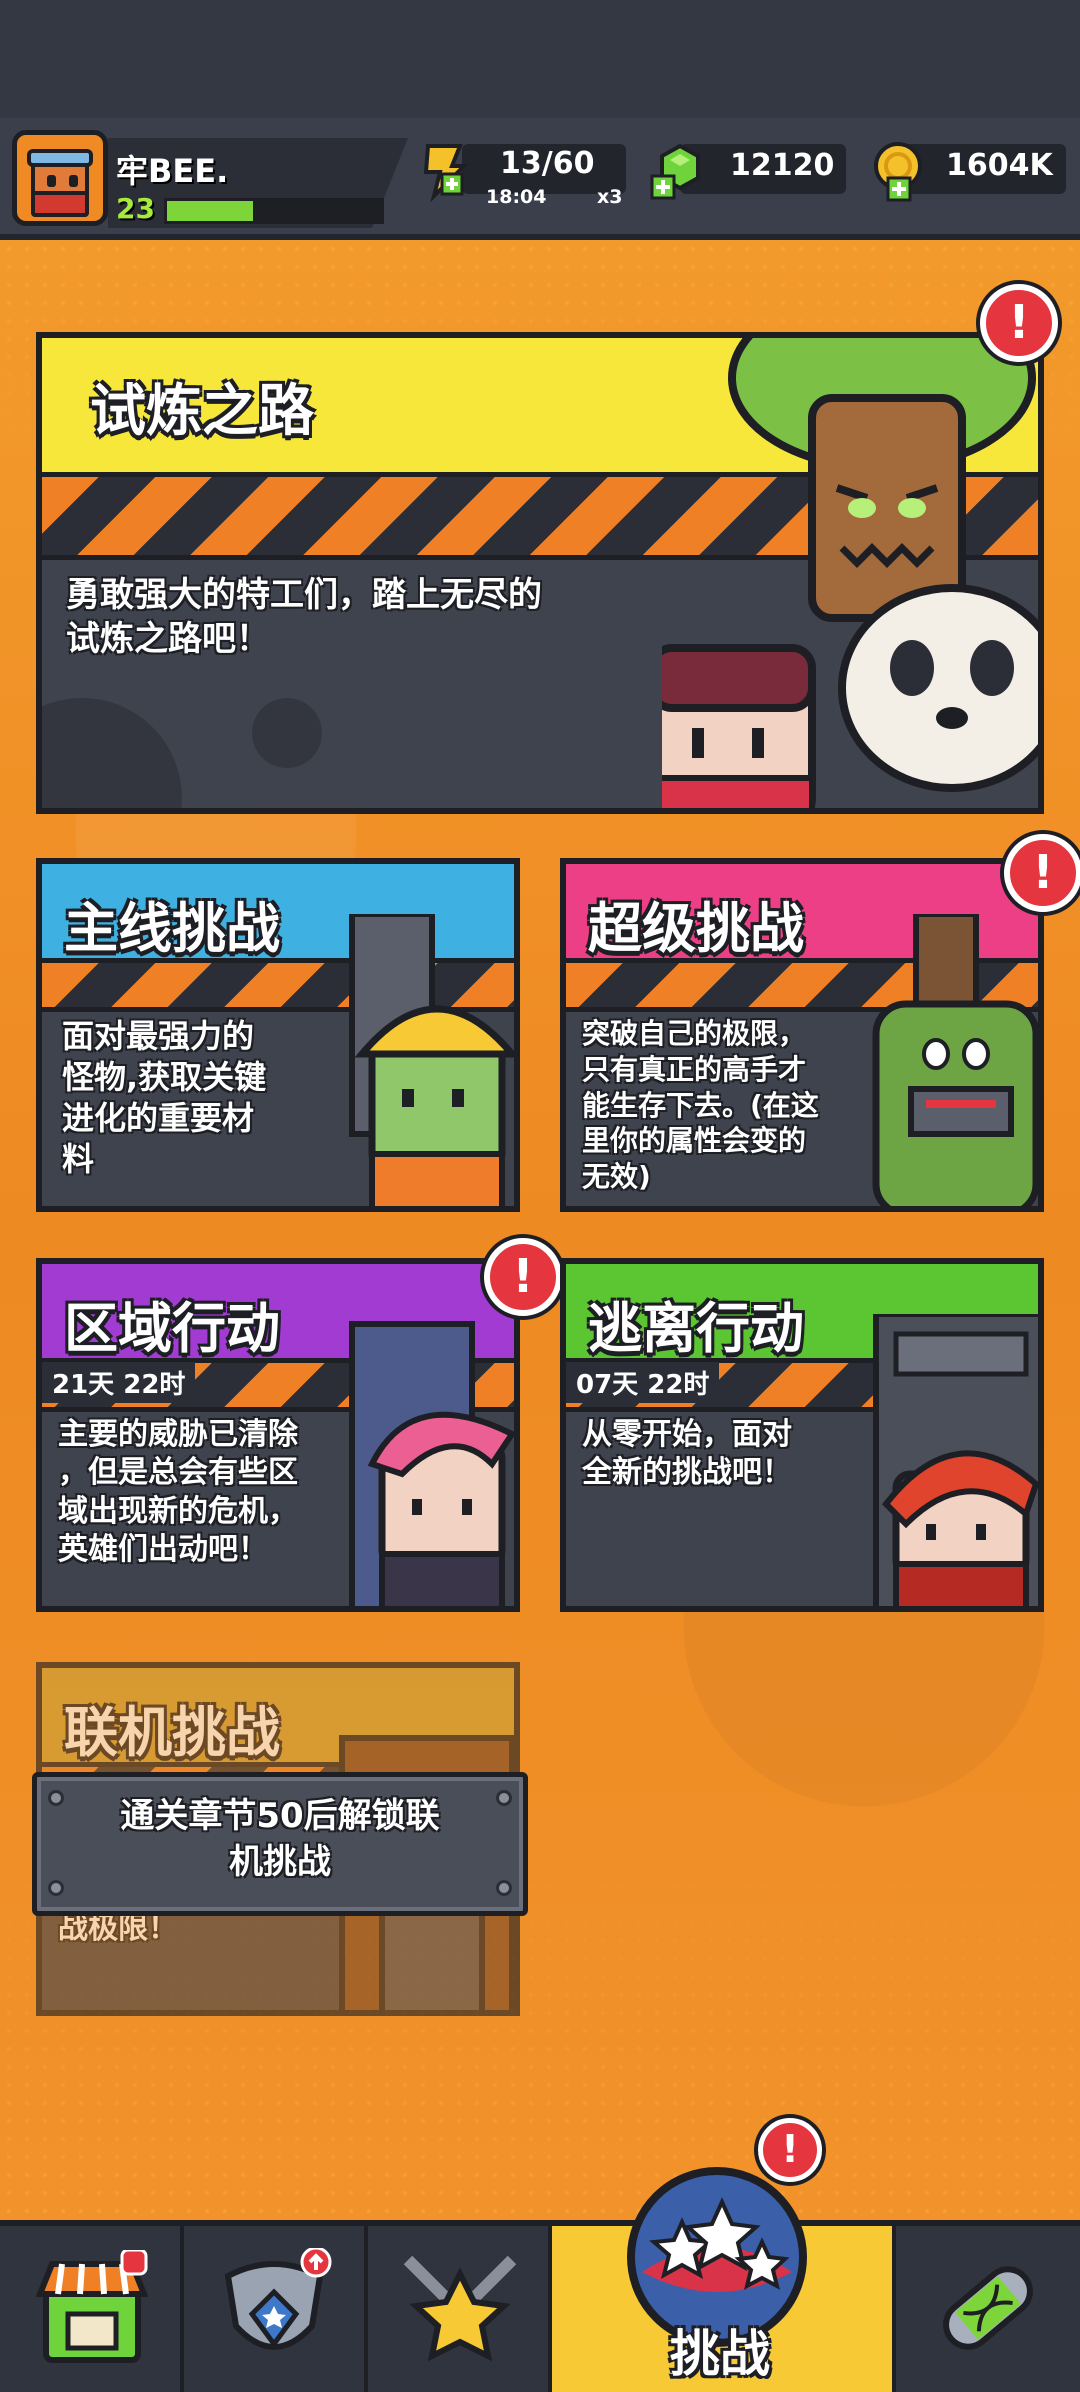 This screenshot has width=1080, height=2392. I want to click on pink-hair-hero-illustration, so click(431, 1463).